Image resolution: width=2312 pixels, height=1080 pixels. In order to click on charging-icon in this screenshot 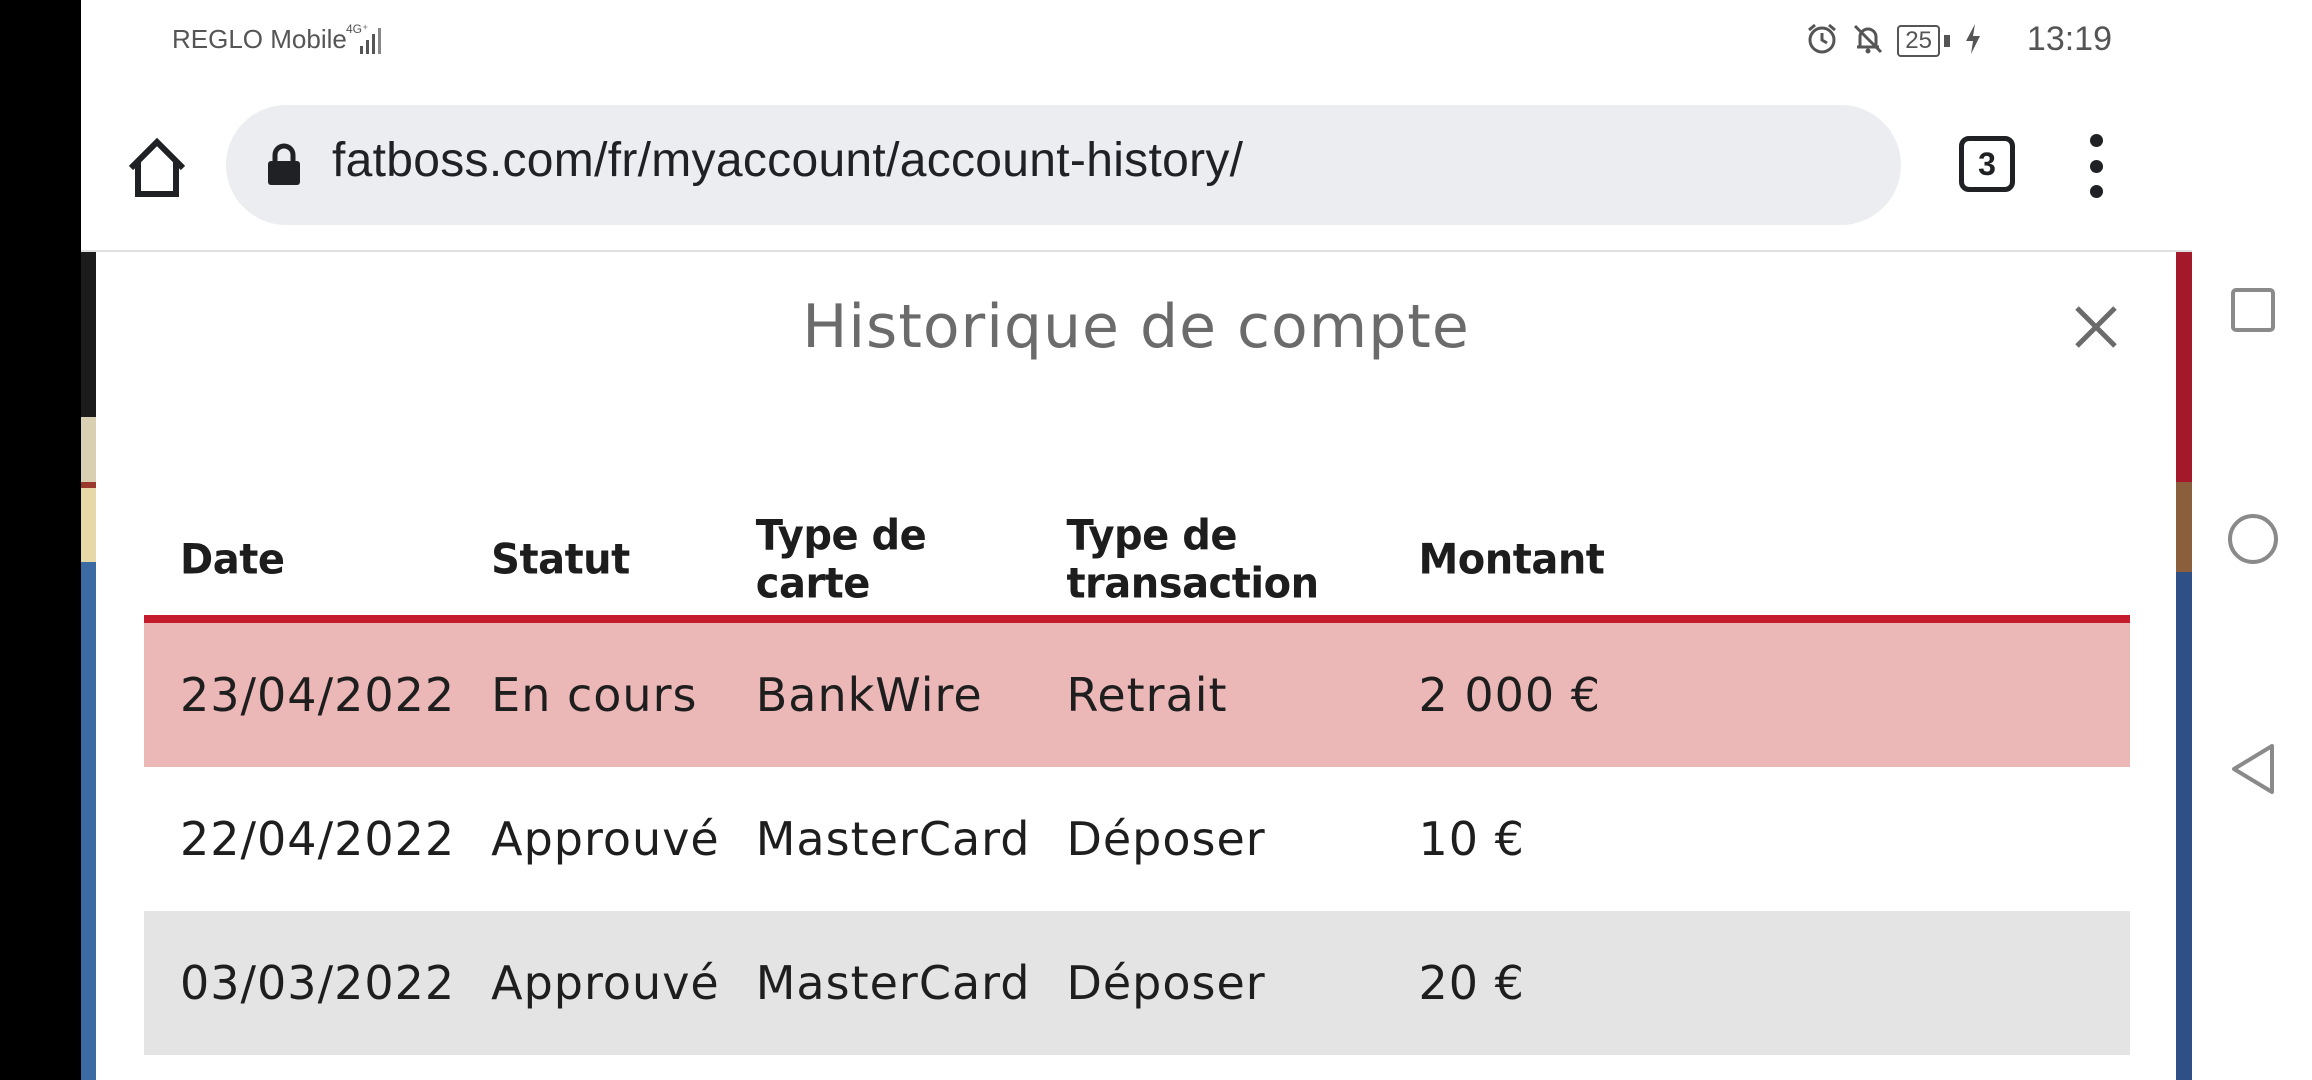, I will do `click(1973, 41)`.